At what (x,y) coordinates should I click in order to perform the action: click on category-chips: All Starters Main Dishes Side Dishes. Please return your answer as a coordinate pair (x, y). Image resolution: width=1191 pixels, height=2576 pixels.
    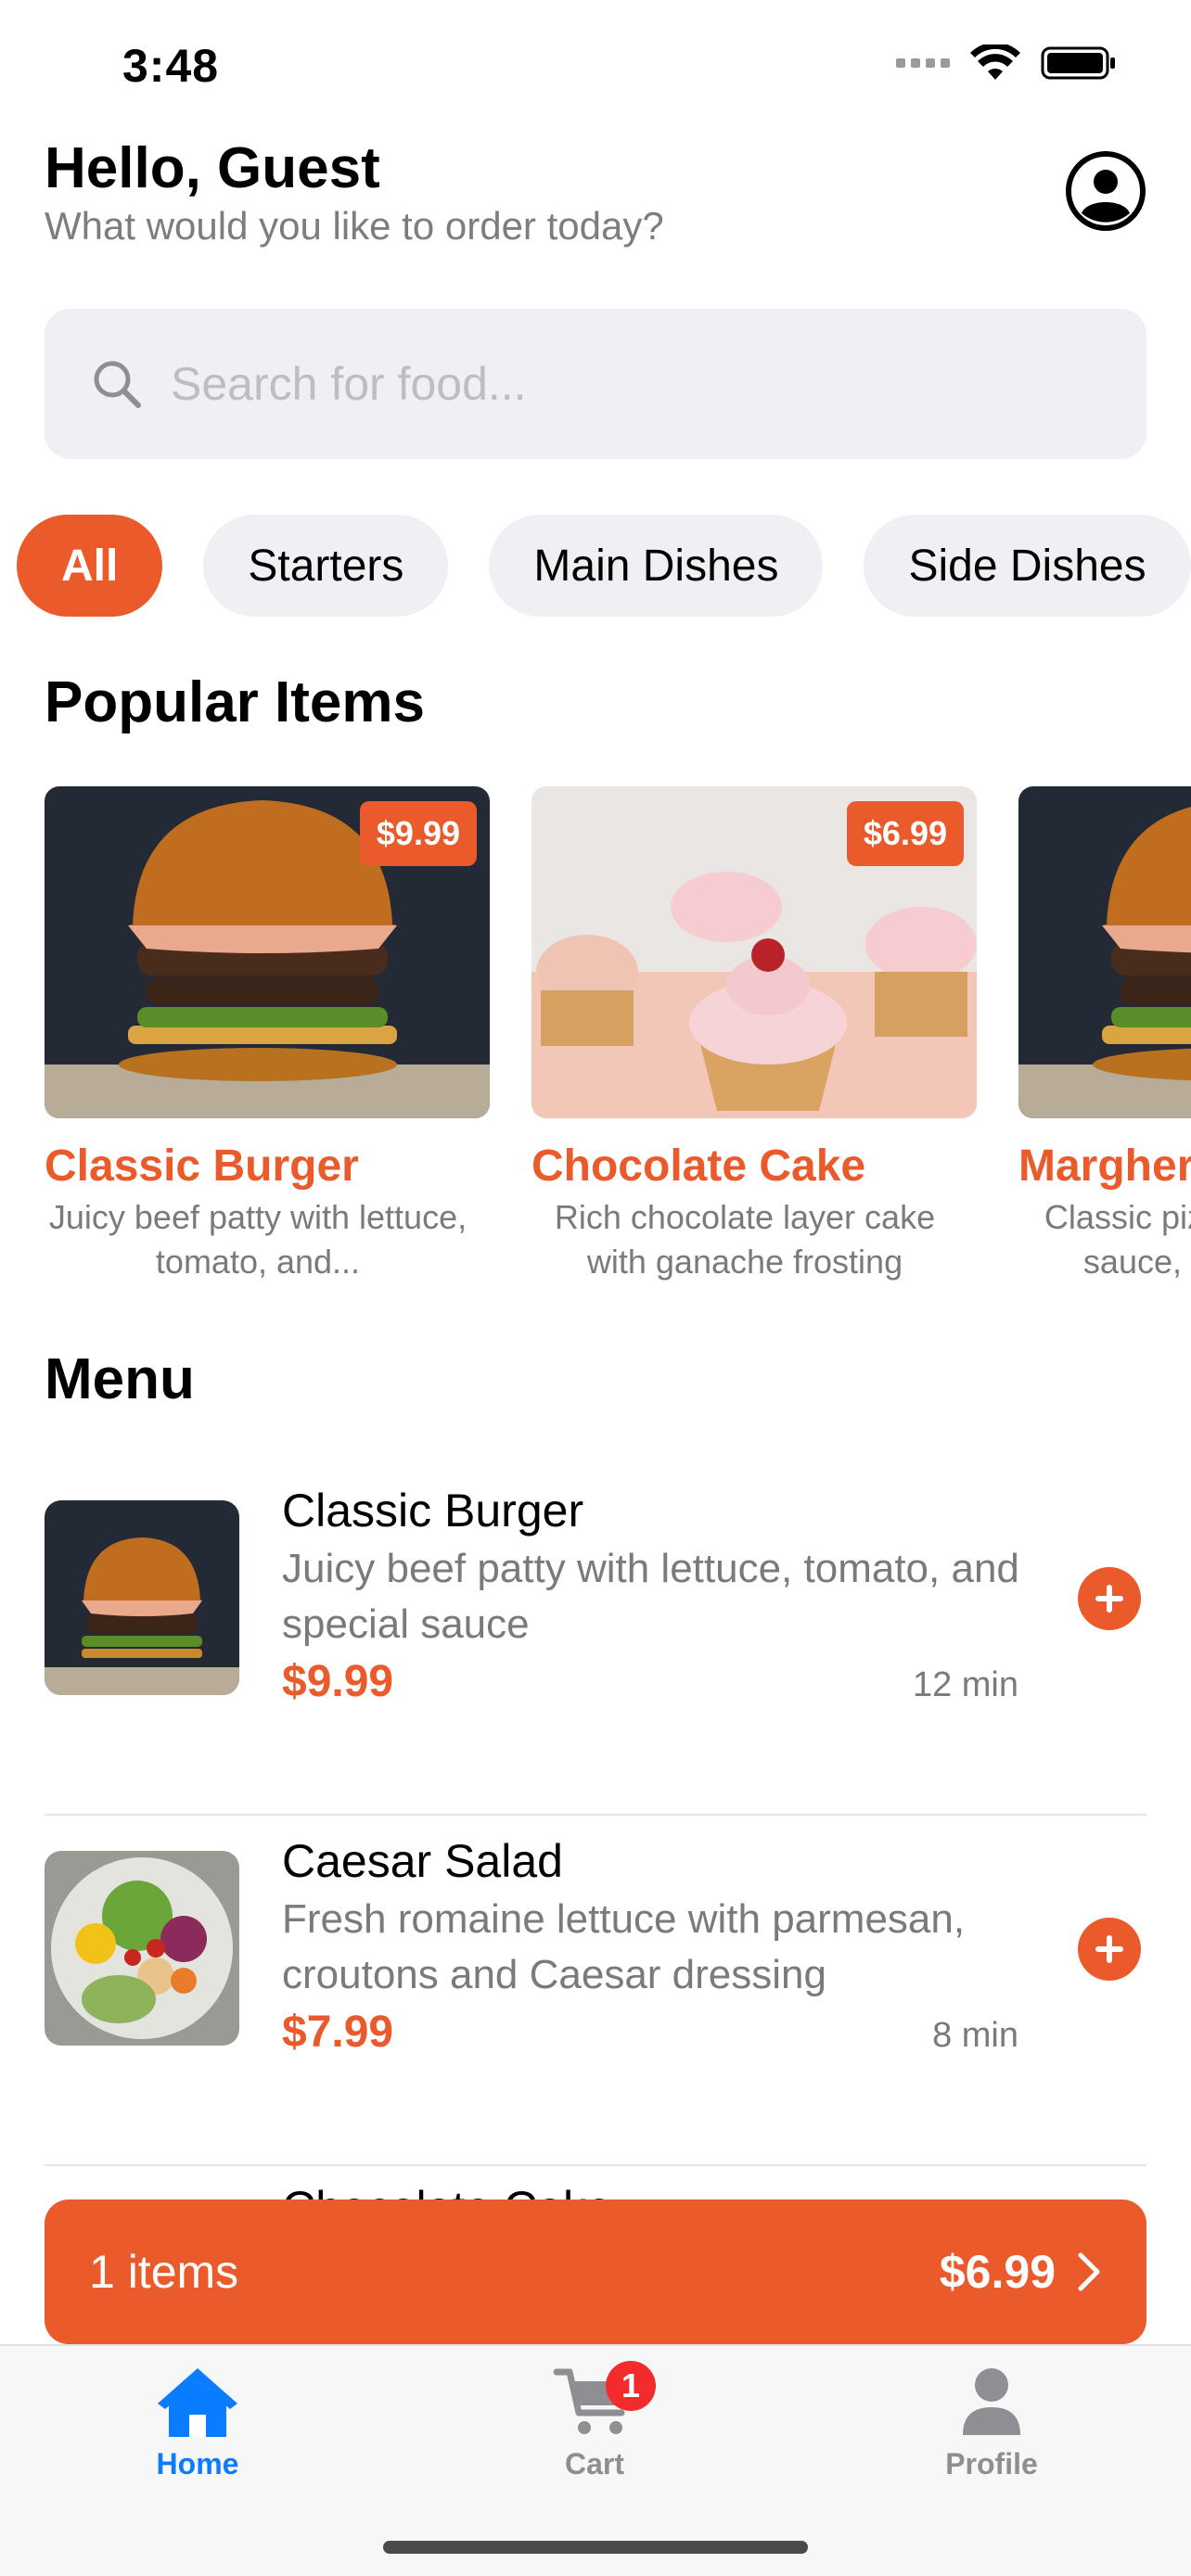
    Looking at the image, I should click on (604, 566).